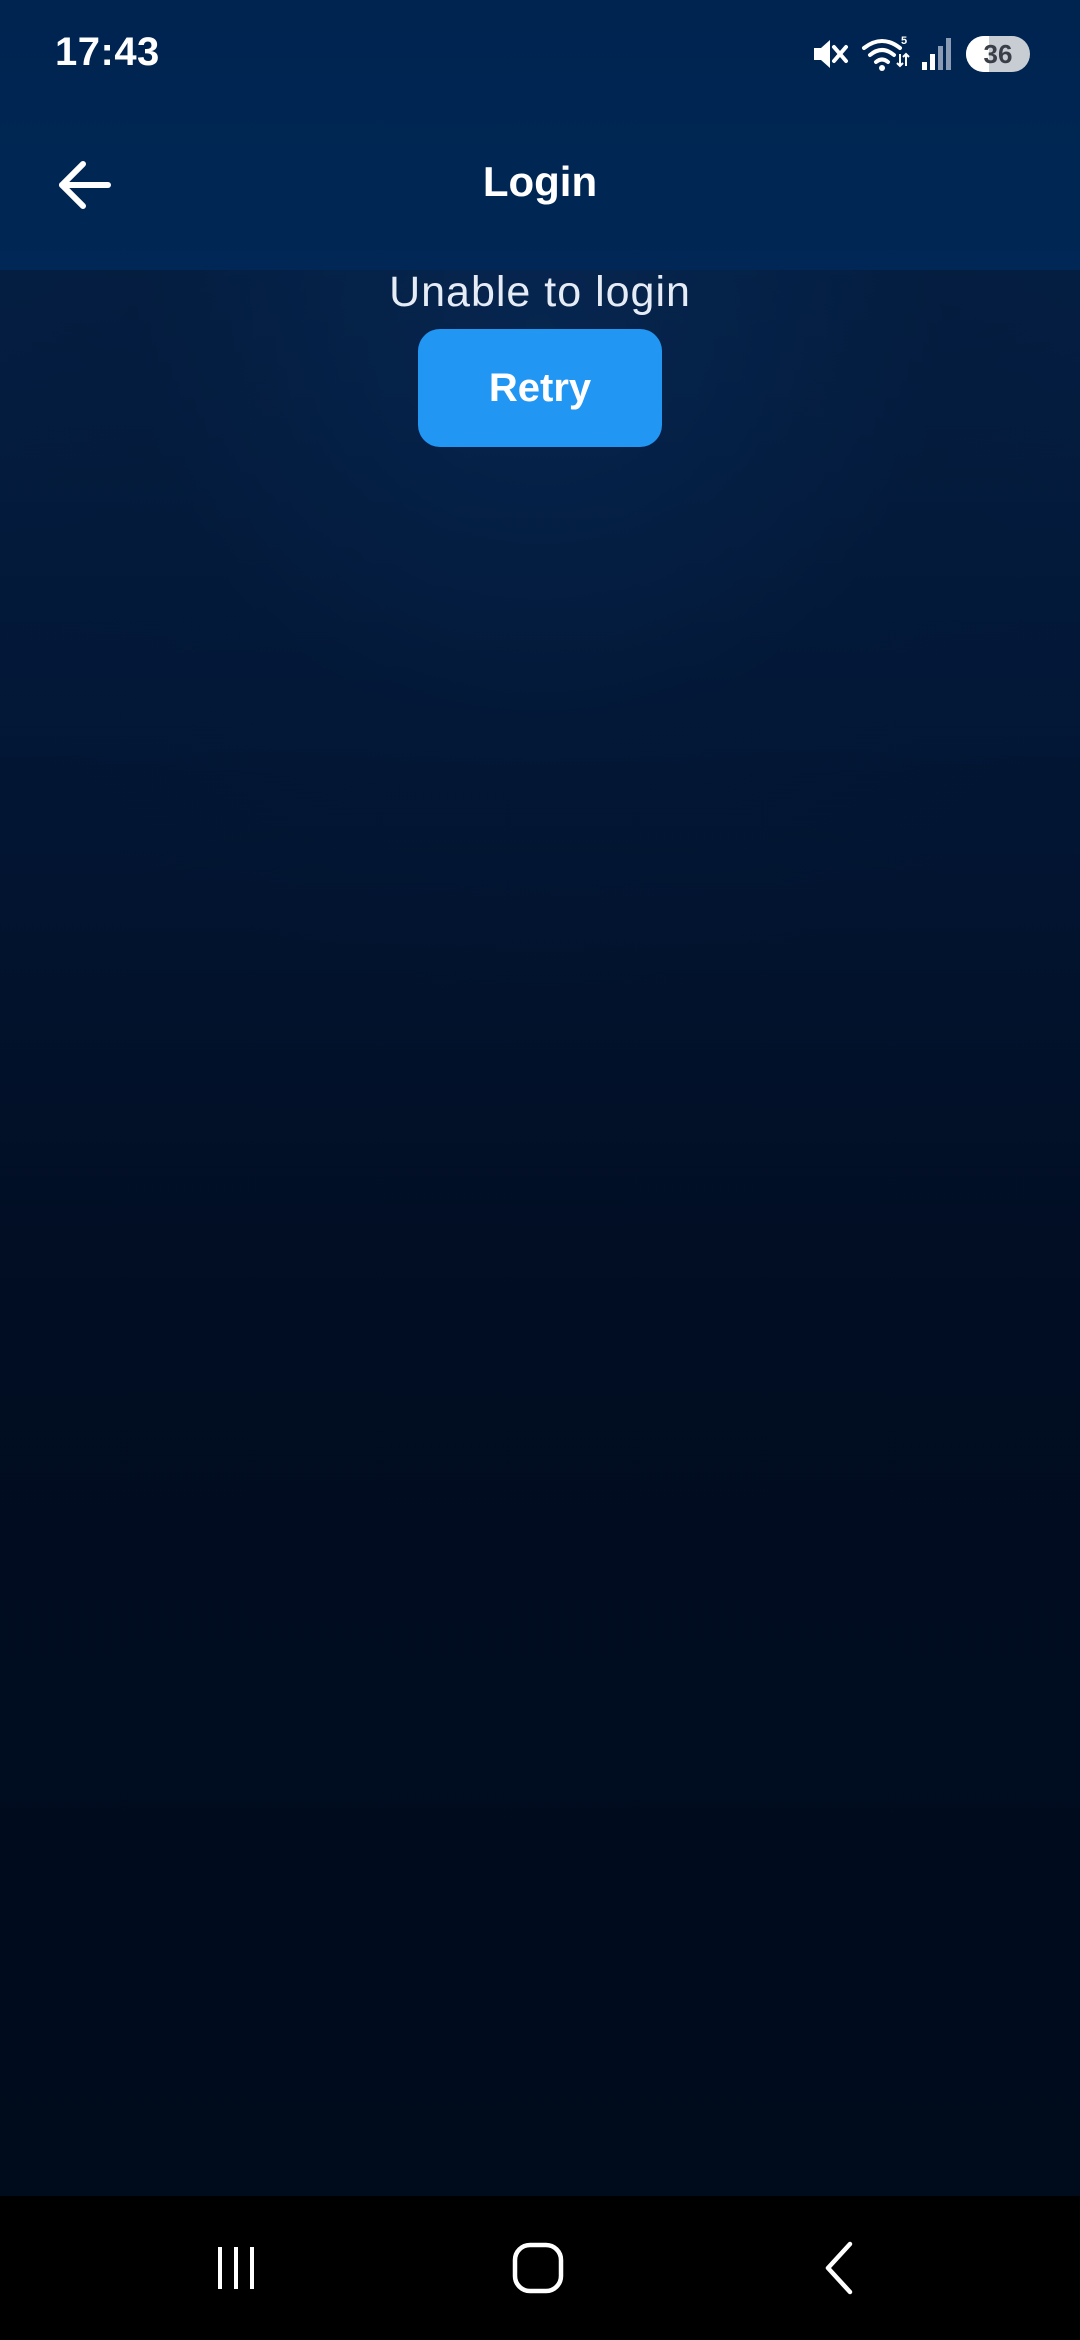 Image resolution: width=1080 pixels, height=2340 pixels. Describe the element at coordinates (540, 388) in the screenshot. I see `retry-button: Retry` at that location.